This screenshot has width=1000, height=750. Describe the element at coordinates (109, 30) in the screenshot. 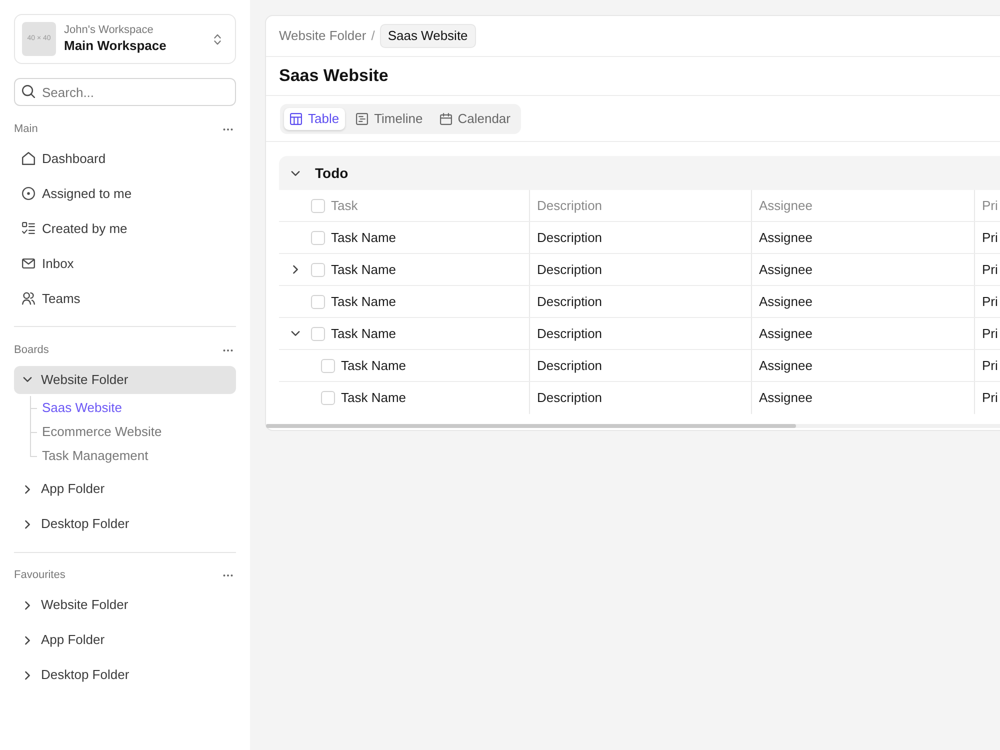

I see `workspace-owner: John's Workspace` at that location.